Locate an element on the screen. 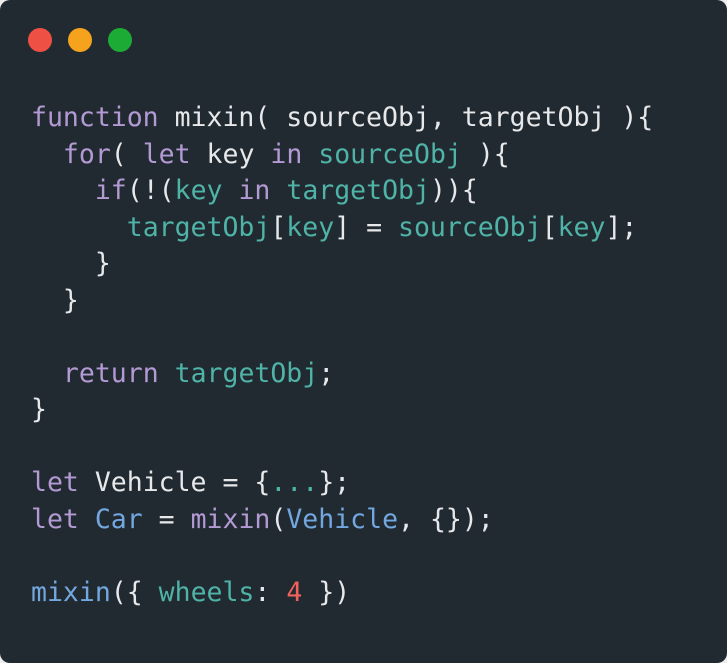 This screenshot has width=727, height=663. code-line: let Car = mixin(Vehicle, {}); is located at coordinates (342, 520).